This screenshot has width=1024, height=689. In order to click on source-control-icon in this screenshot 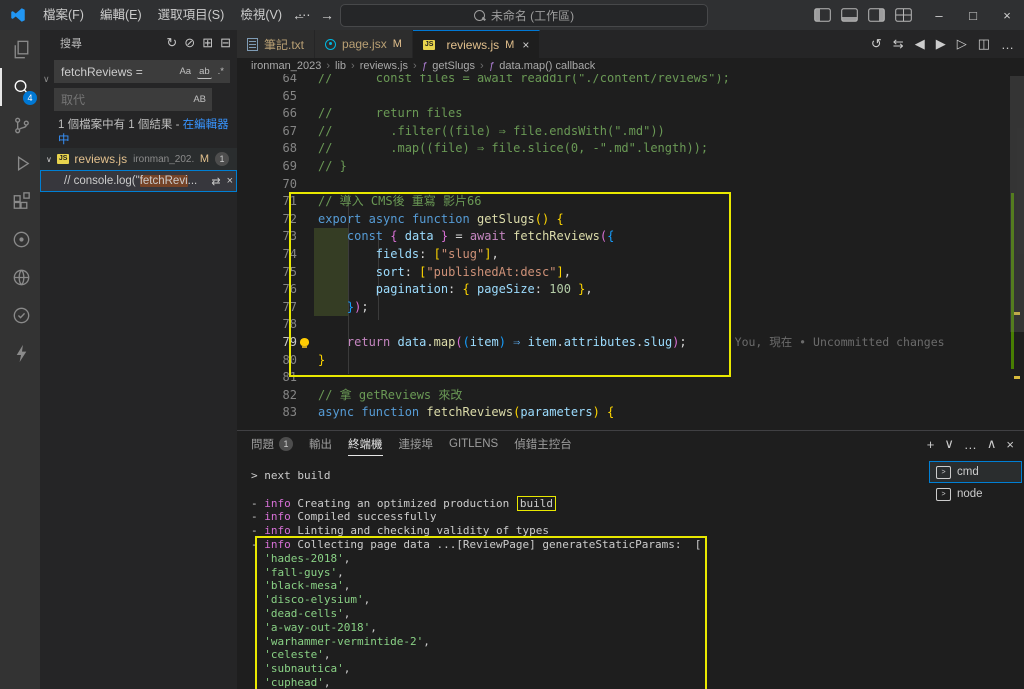, I will do `click(20, 125)`.